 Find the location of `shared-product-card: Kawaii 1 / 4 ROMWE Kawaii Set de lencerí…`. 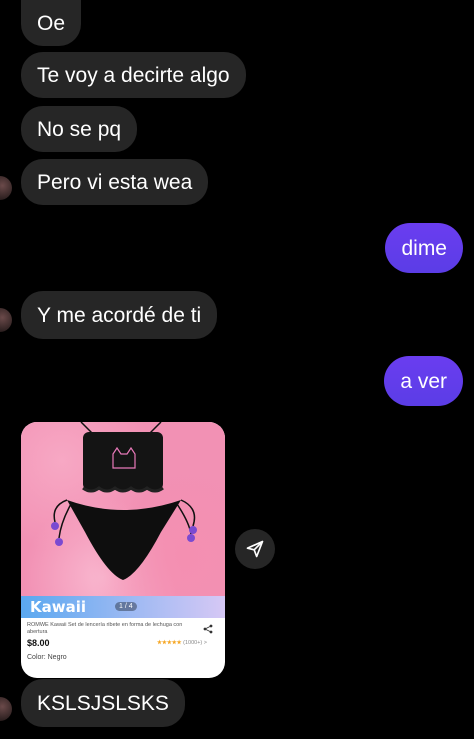

shared-product-card: Kawaii 1 / 4 ROMWE Kawaii Set de lencerí… is located at coordinates (123, 550).